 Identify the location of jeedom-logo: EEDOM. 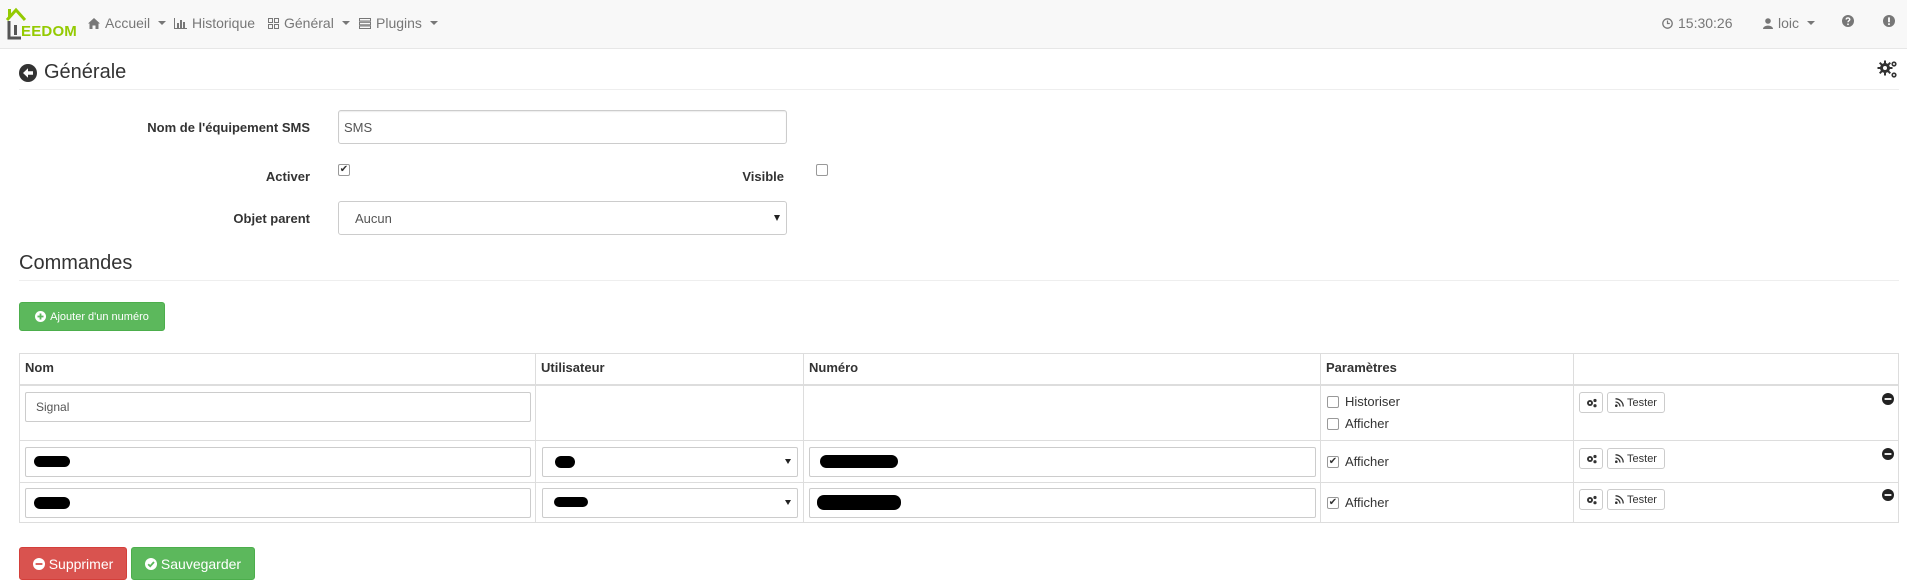
(42, 24).